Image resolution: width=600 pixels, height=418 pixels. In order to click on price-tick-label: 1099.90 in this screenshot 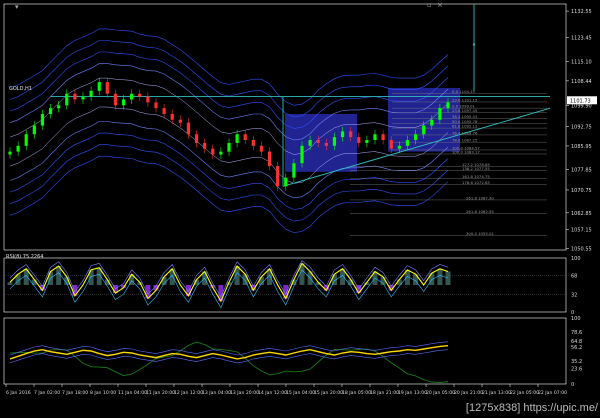, I will do `click(581, 107)`.